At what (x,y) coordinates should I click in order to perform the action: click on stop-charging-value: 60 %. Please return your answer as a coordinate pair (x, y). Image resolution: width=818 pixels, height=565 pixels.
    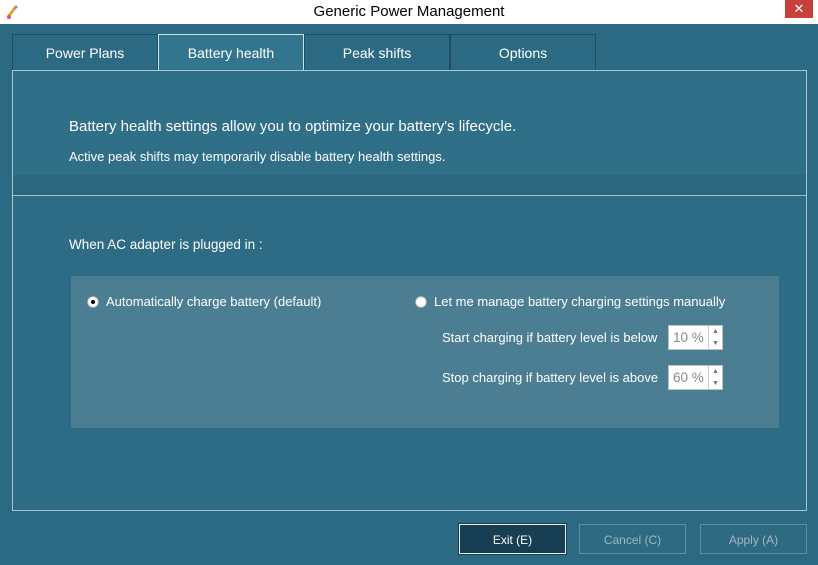
    Looking at the image, I should click on (688, 377).